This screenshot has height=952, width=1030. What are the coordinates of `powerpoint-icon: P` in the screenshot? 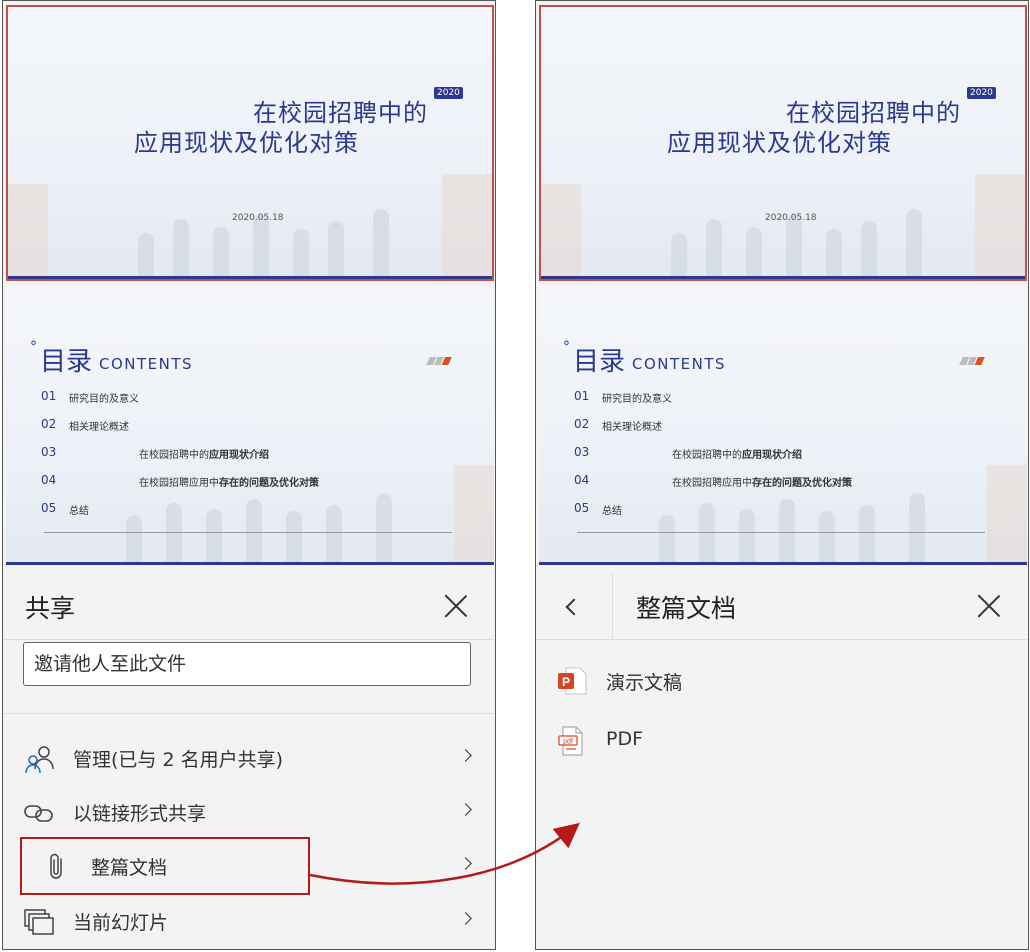 It's located at (572, 681).